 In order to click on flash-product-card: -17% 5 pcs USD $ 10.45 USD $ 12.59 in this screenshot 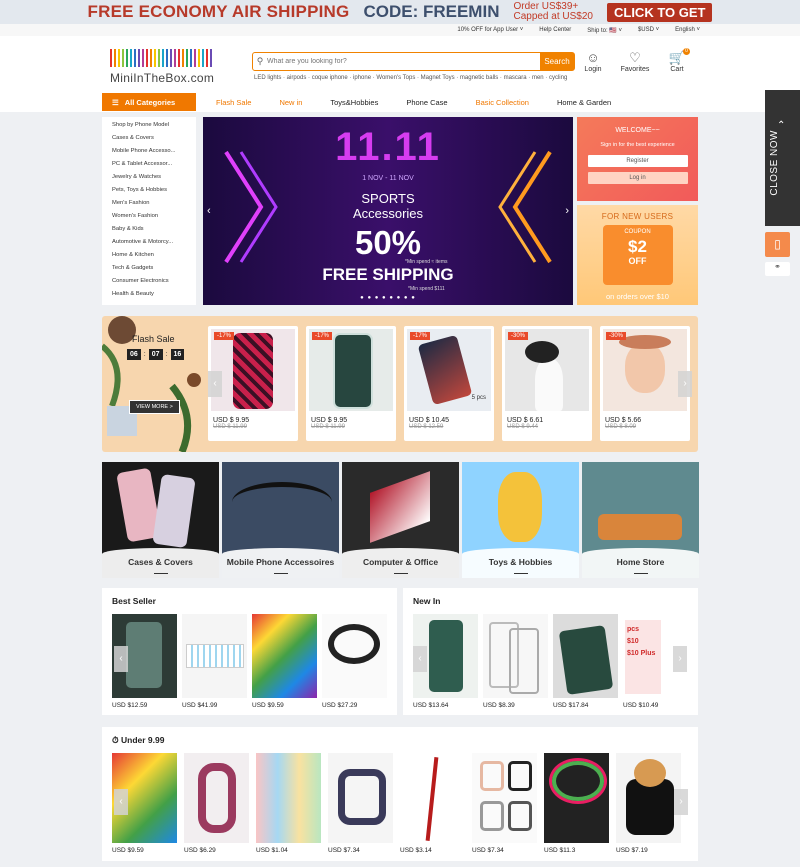, I will do `click(449, 383)`.